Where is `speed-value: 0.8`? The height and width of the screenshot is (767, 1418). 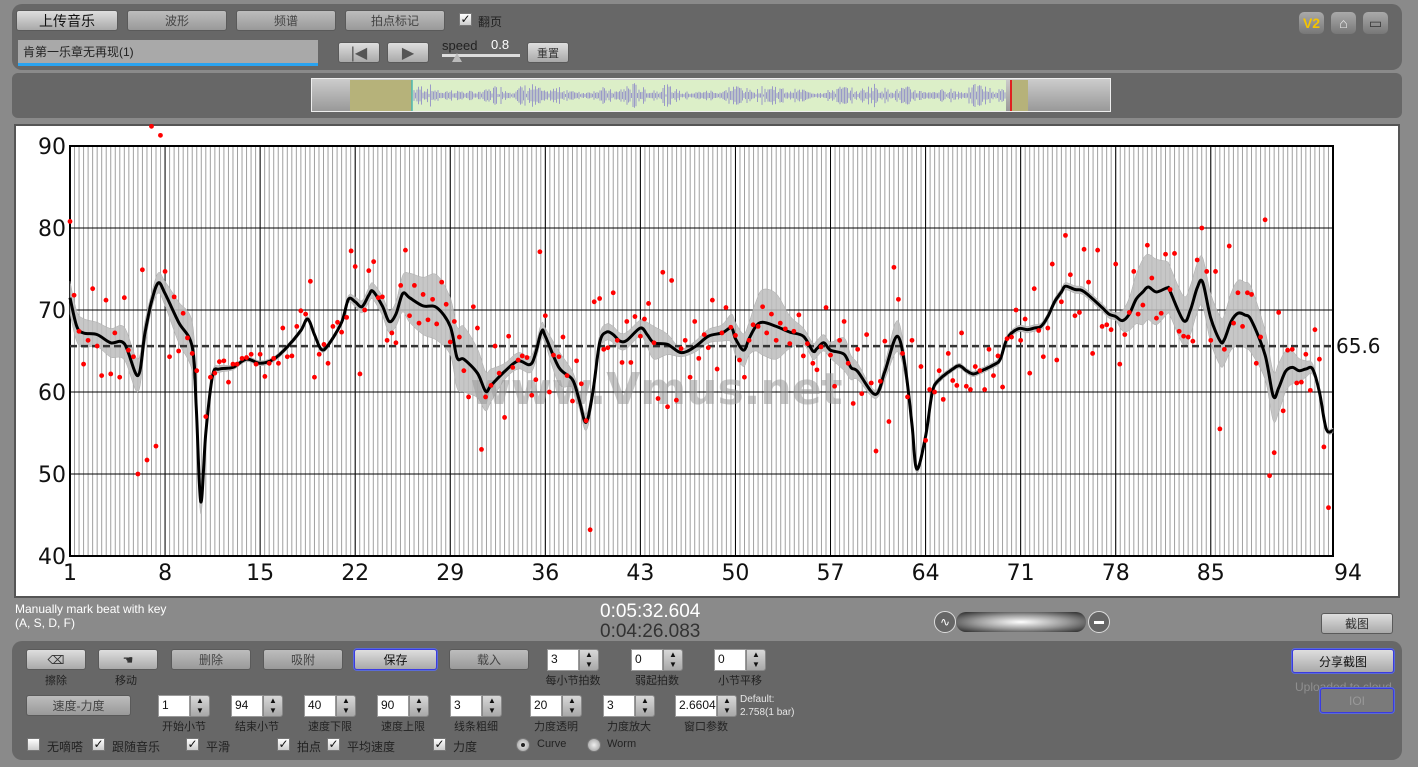 speed-value: 0.8 is located at coordinates (500, 44).